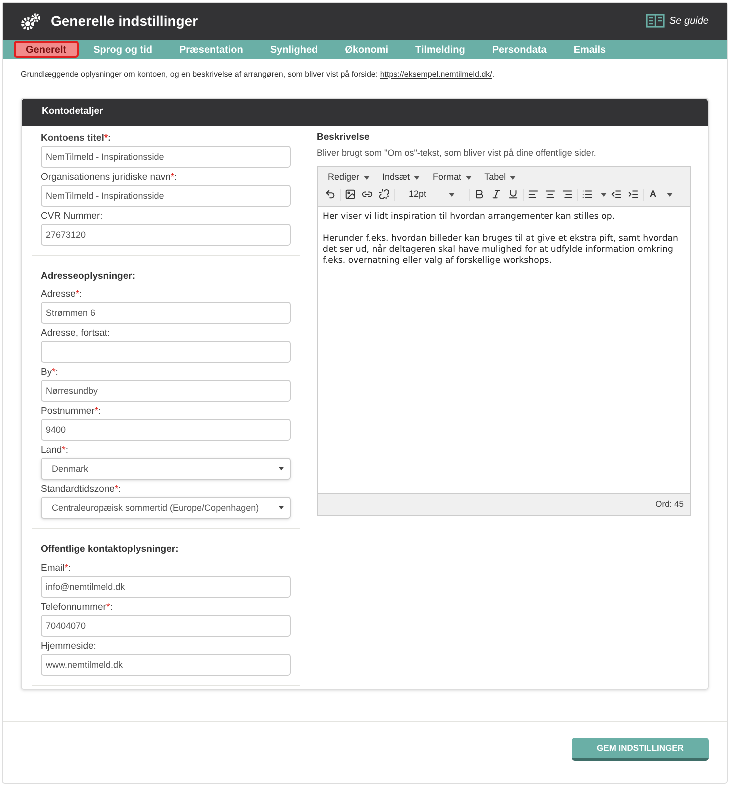  Describe the element at coordinates (77, 607) in the screenshot. I see `field-label: Telefonnummer*:` at that location.